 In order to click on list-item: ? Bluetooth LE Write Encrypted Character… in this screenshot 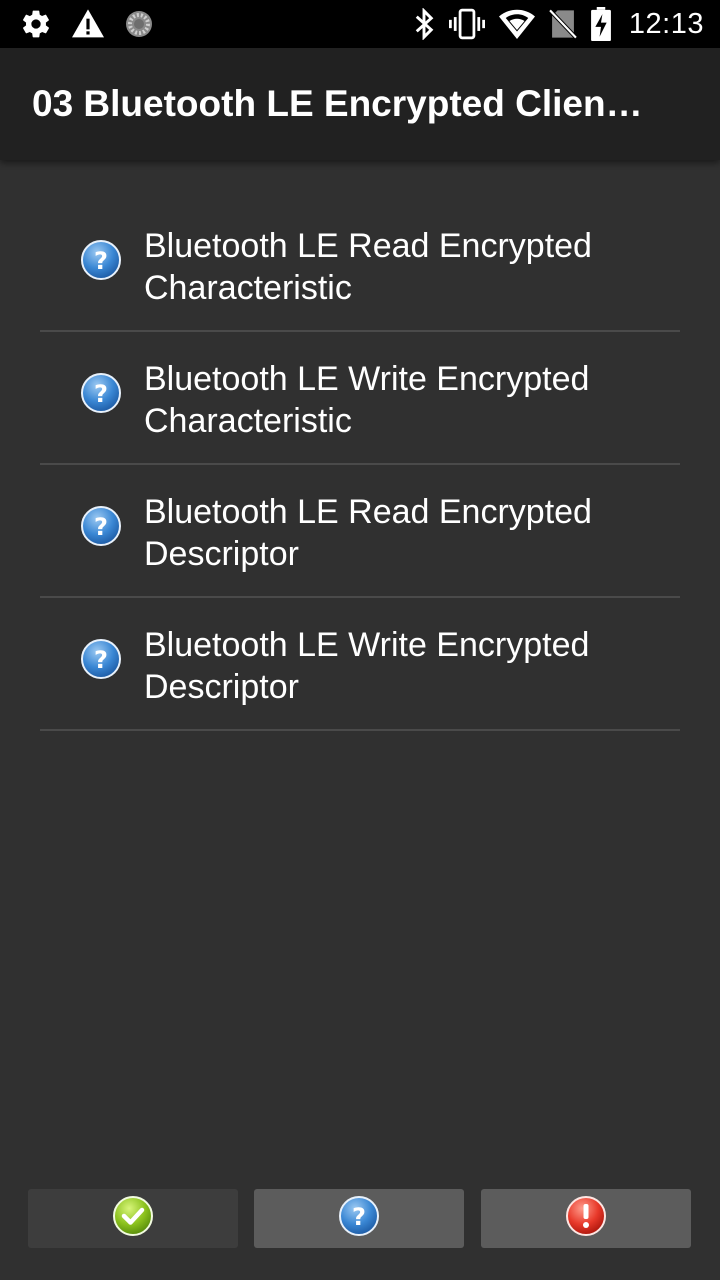, I will do `click(360, 398)`.